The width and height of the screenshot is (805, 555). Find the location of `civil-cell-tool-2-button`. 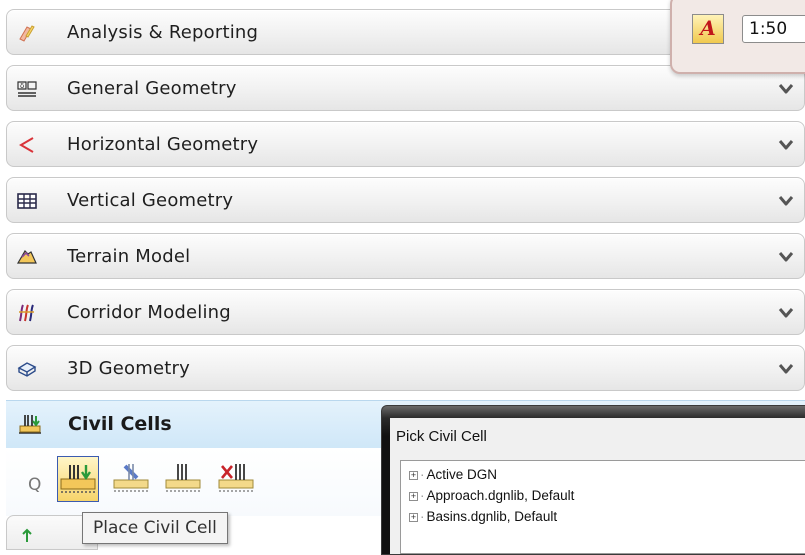

civil-cell-tool-2-button is located at coordinates (132, 479).